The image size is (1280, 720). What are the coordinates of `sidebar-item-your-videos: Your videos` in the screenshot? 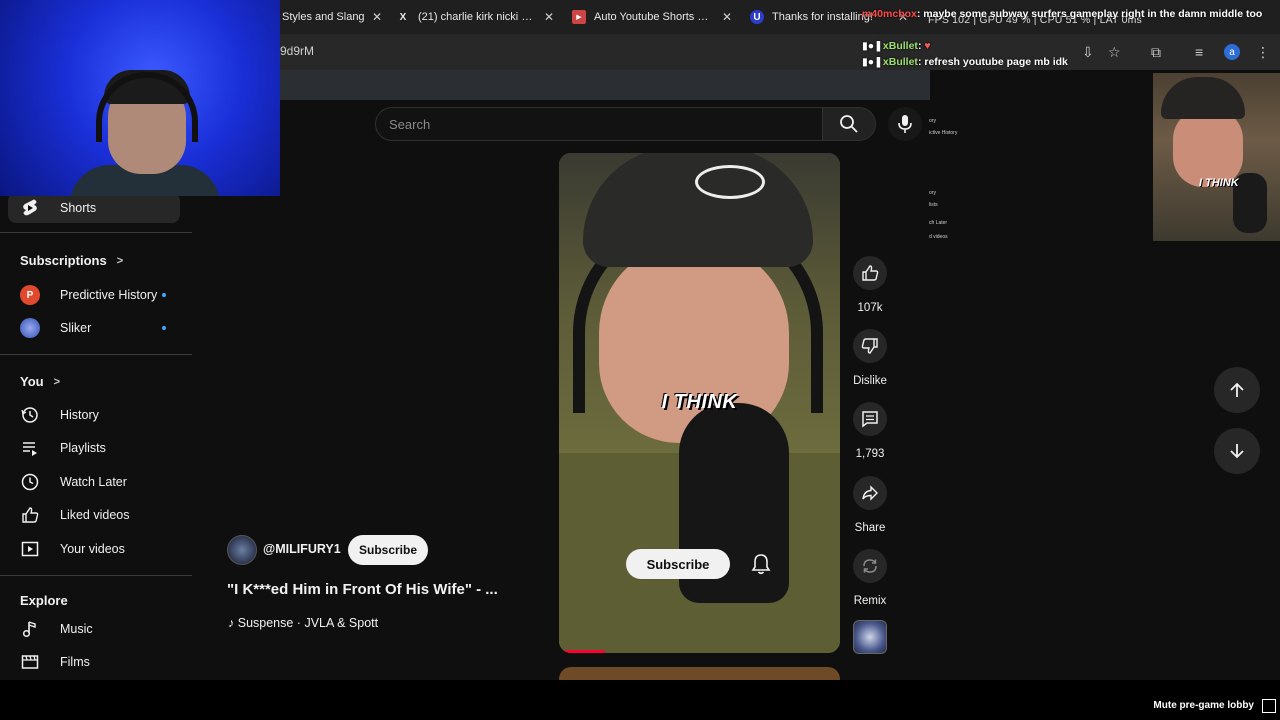 It's located at (94, 549).